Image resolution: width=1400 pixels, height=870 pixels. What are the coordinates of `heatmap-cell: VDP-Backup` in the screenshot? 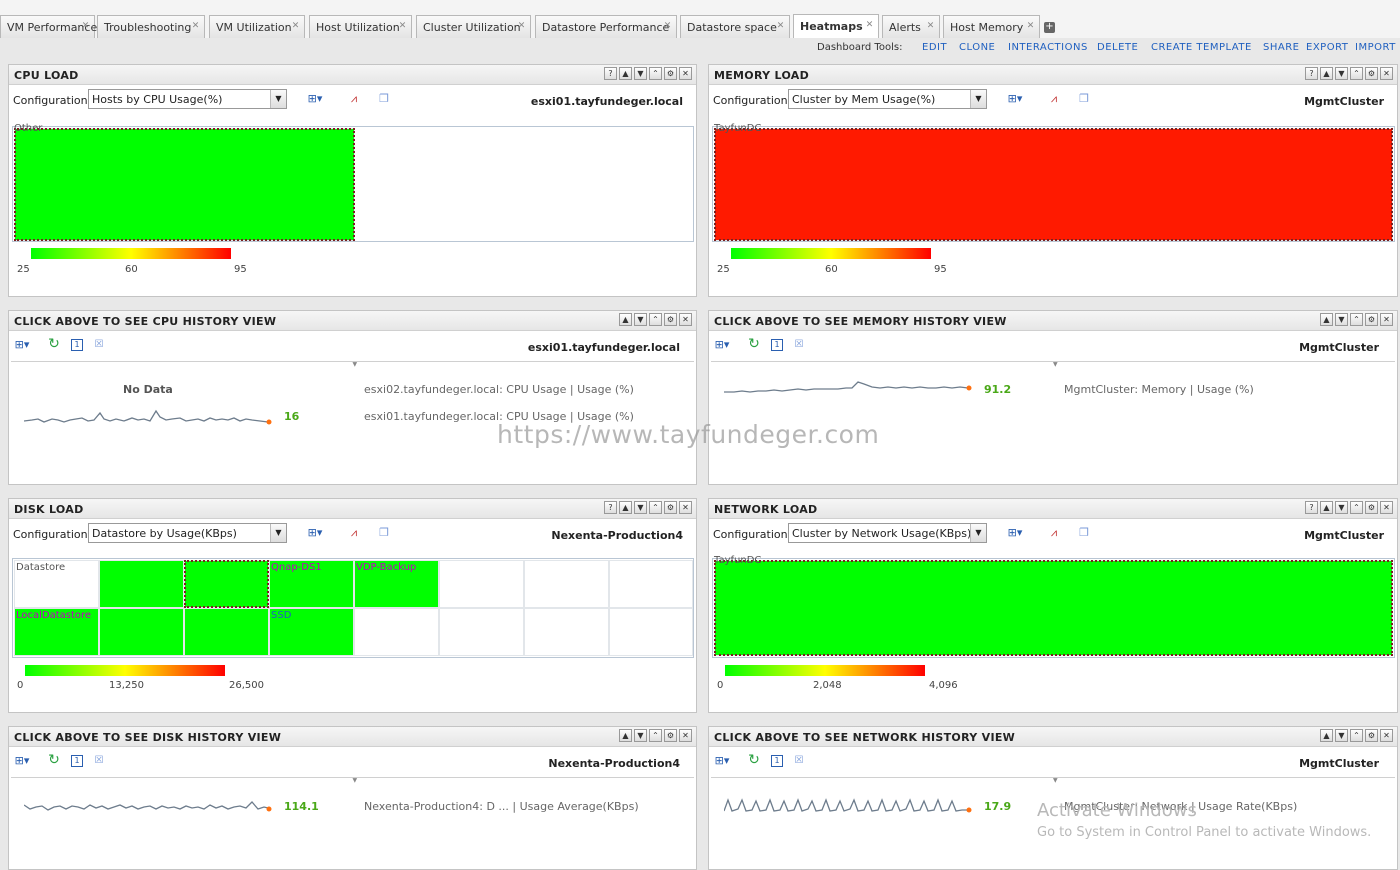 It's located at (396, 584).